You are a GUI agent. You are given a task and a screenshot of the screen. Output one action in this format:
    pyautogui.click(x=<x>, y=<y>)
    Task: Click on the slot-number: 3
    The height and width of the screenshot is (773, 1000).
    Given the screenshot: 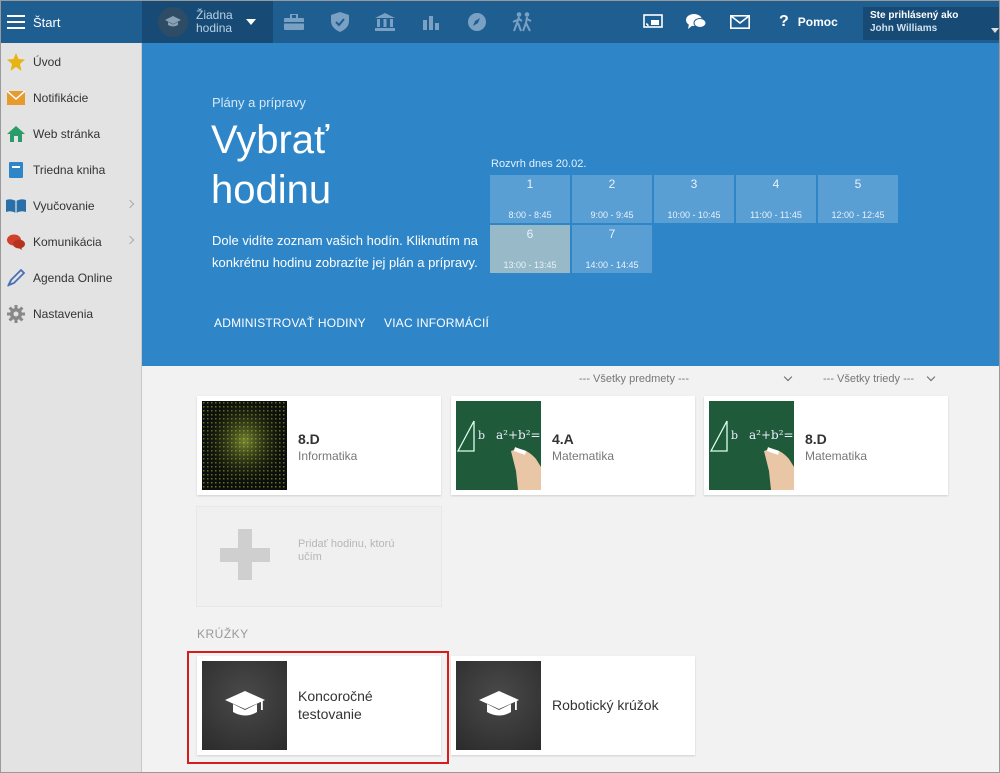 What is the action you would take?
    pyautogui.click(x=694, y=184)
    